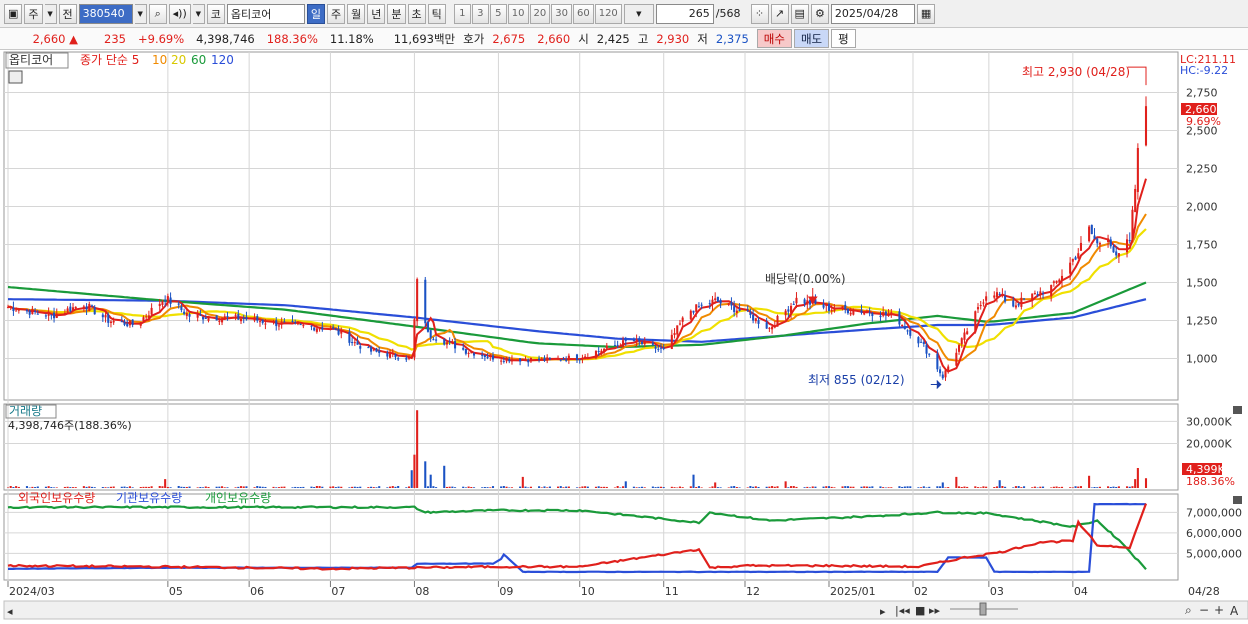 This screenshot has width=1248, height=624. What do you see at coordinates (684, 13) in the screenshot?
I see `count-input: 265` at bounding box center [684, 13].